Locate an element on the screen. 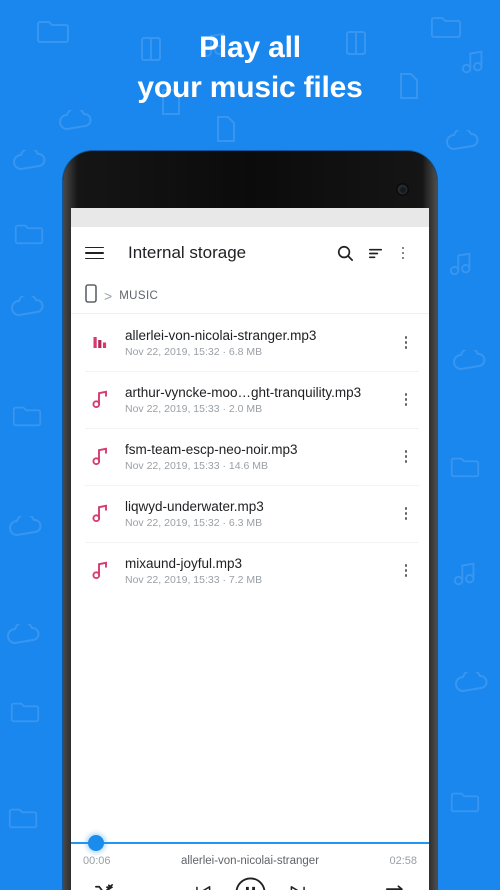 The width and height of the screenshot is (500, 890). promo-headline: Play all your music files is located at coordinates (250, 68).